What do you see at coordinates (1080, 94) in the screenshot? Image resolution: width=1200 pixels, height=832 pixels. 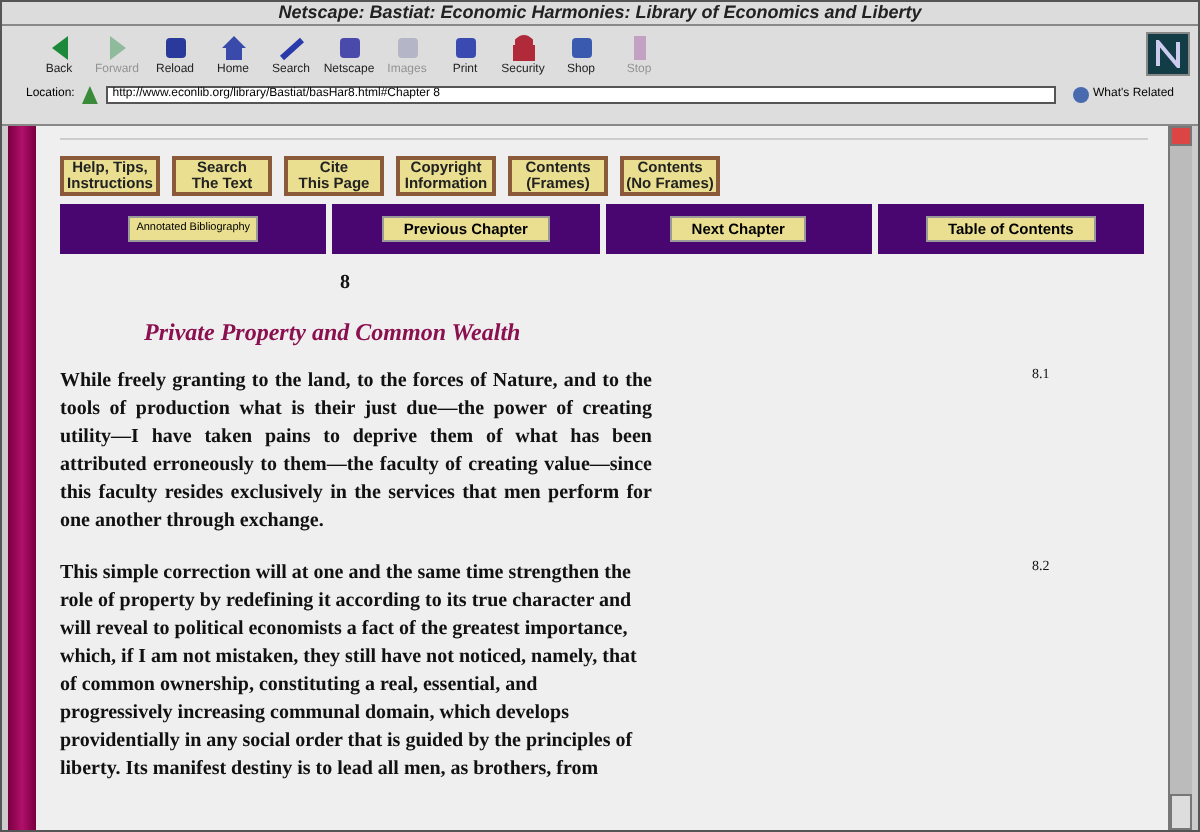 I see `globe-icon` at bounding box center [1080, 94].